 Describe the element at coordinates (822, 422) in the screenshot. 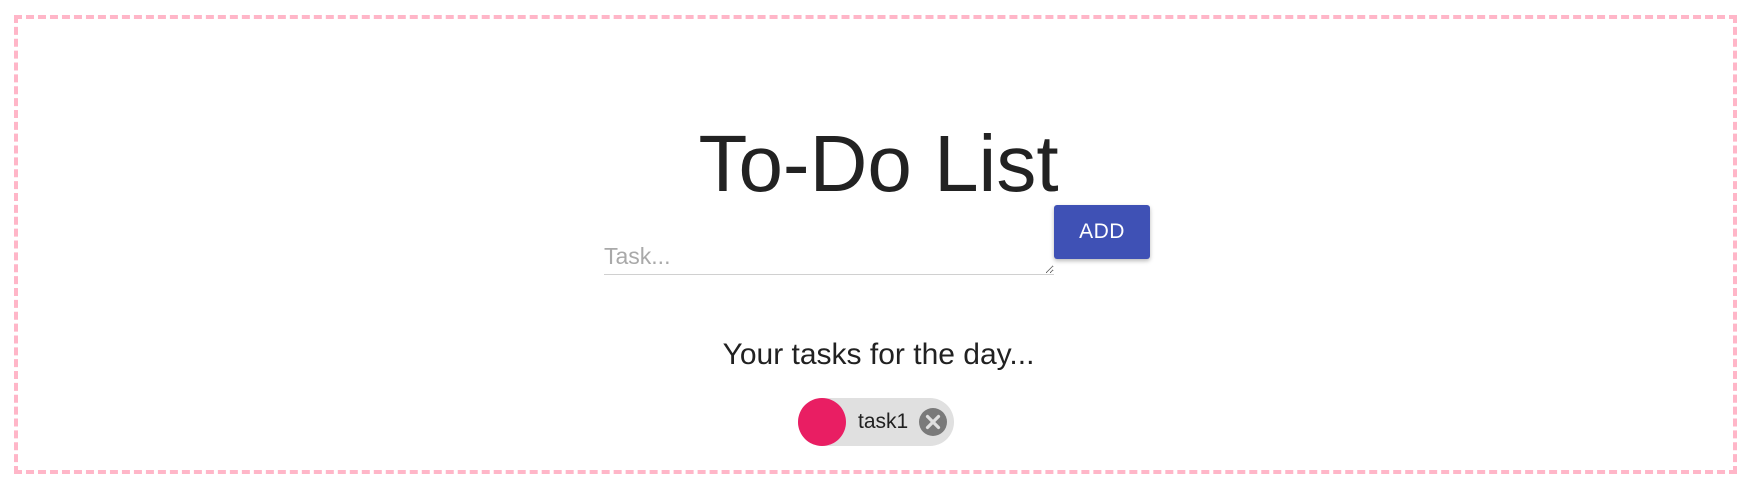

I see `task-avatar` at that location.